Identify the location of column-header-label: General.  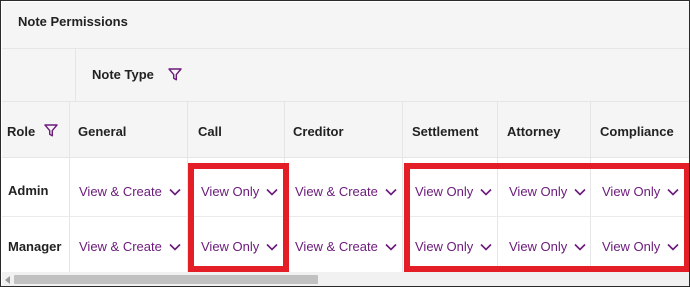
(102, 131).